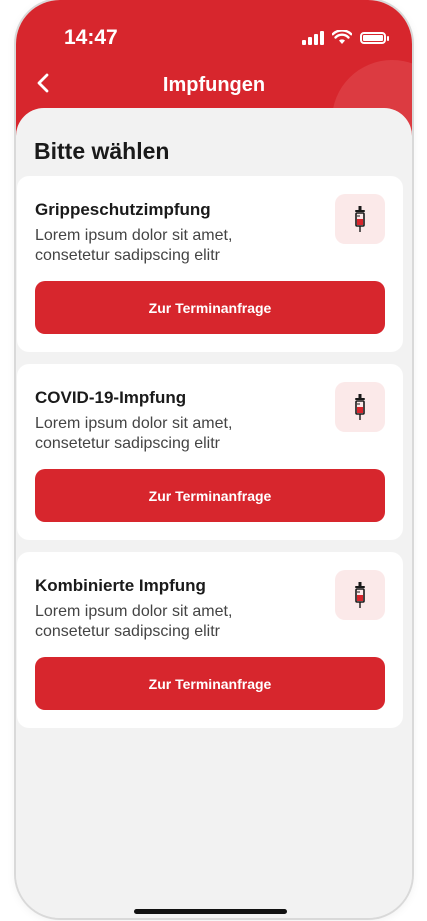  Describe the element at coordinates (123, 209) in the screenshot. I see `card-title: Grippeschutzimpfung` at that location.